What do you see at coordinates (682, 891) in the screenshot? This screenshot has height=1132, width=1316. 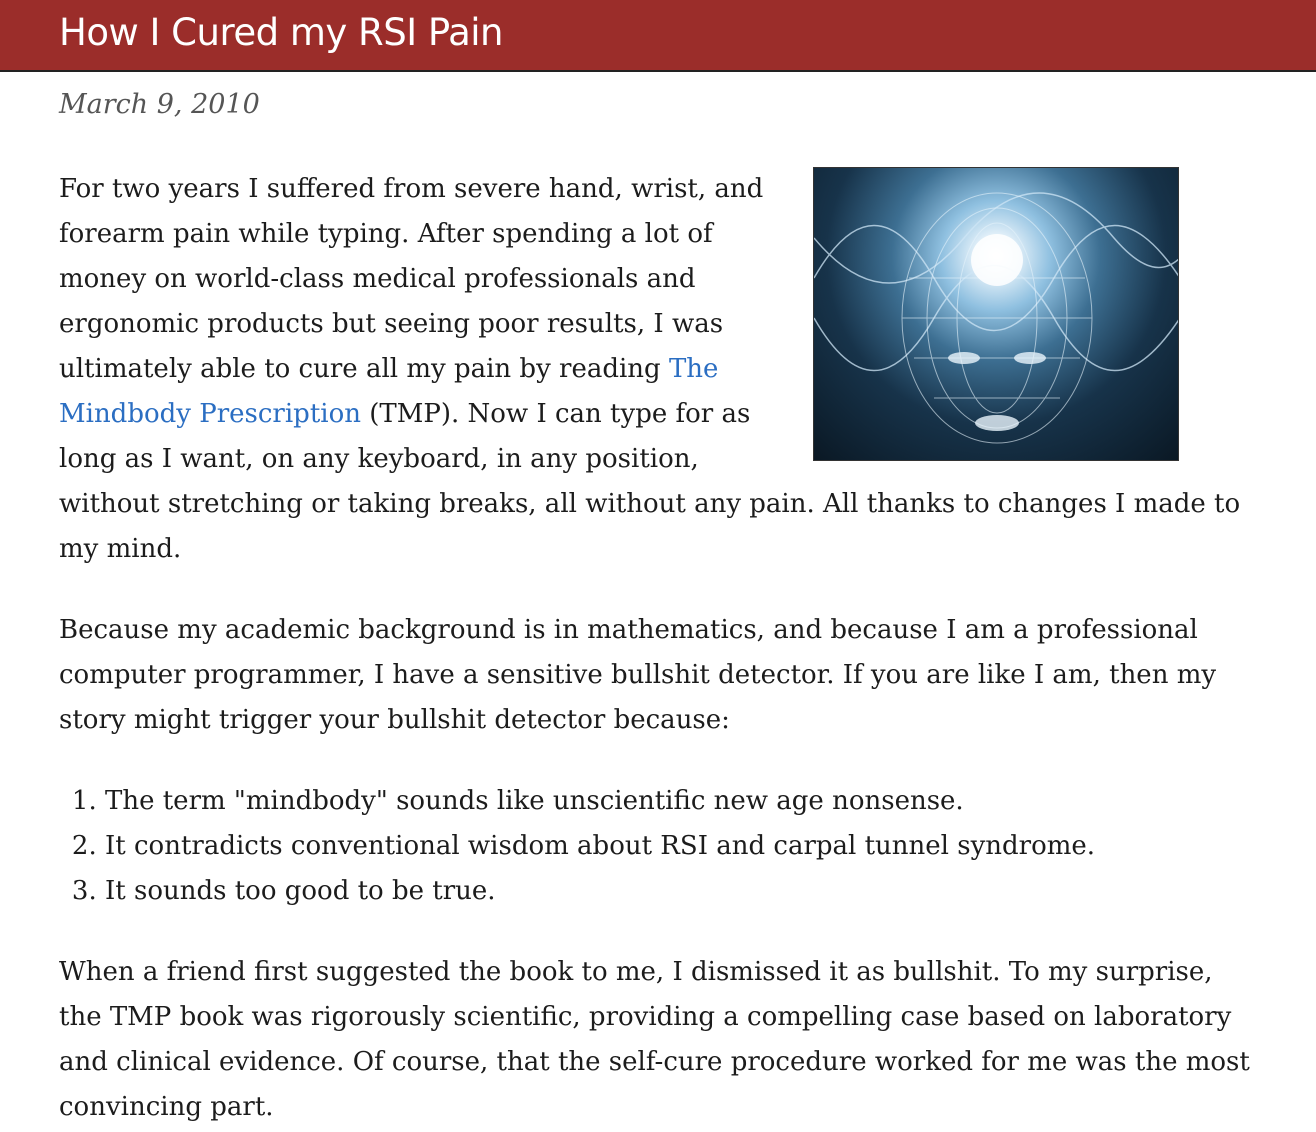 I see `list-item: It sounds too good to be true.` at bounding box center [682, 891].